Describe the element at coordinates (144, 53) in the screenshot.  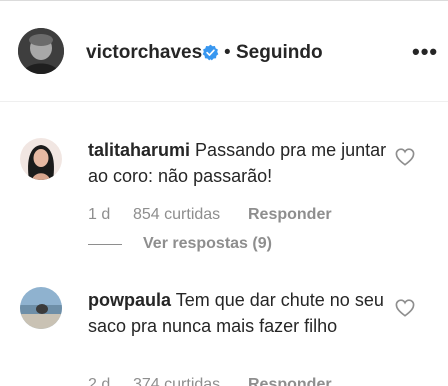
I see `author-username: victorchaves` at that location.